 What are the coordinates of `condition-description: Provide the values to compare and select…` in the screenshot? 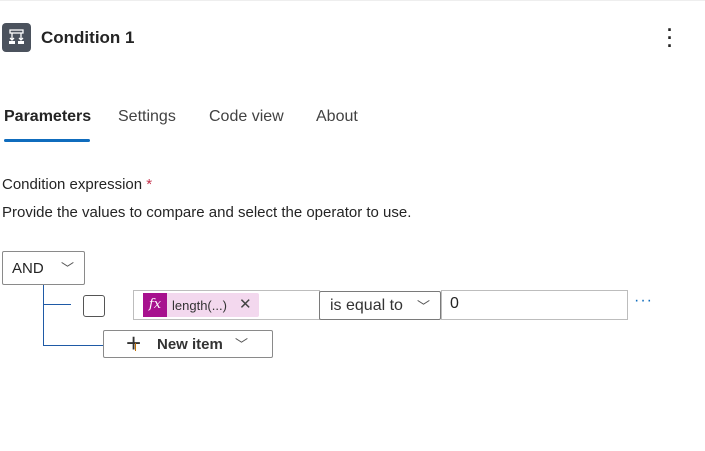 It's located at (207, 212).